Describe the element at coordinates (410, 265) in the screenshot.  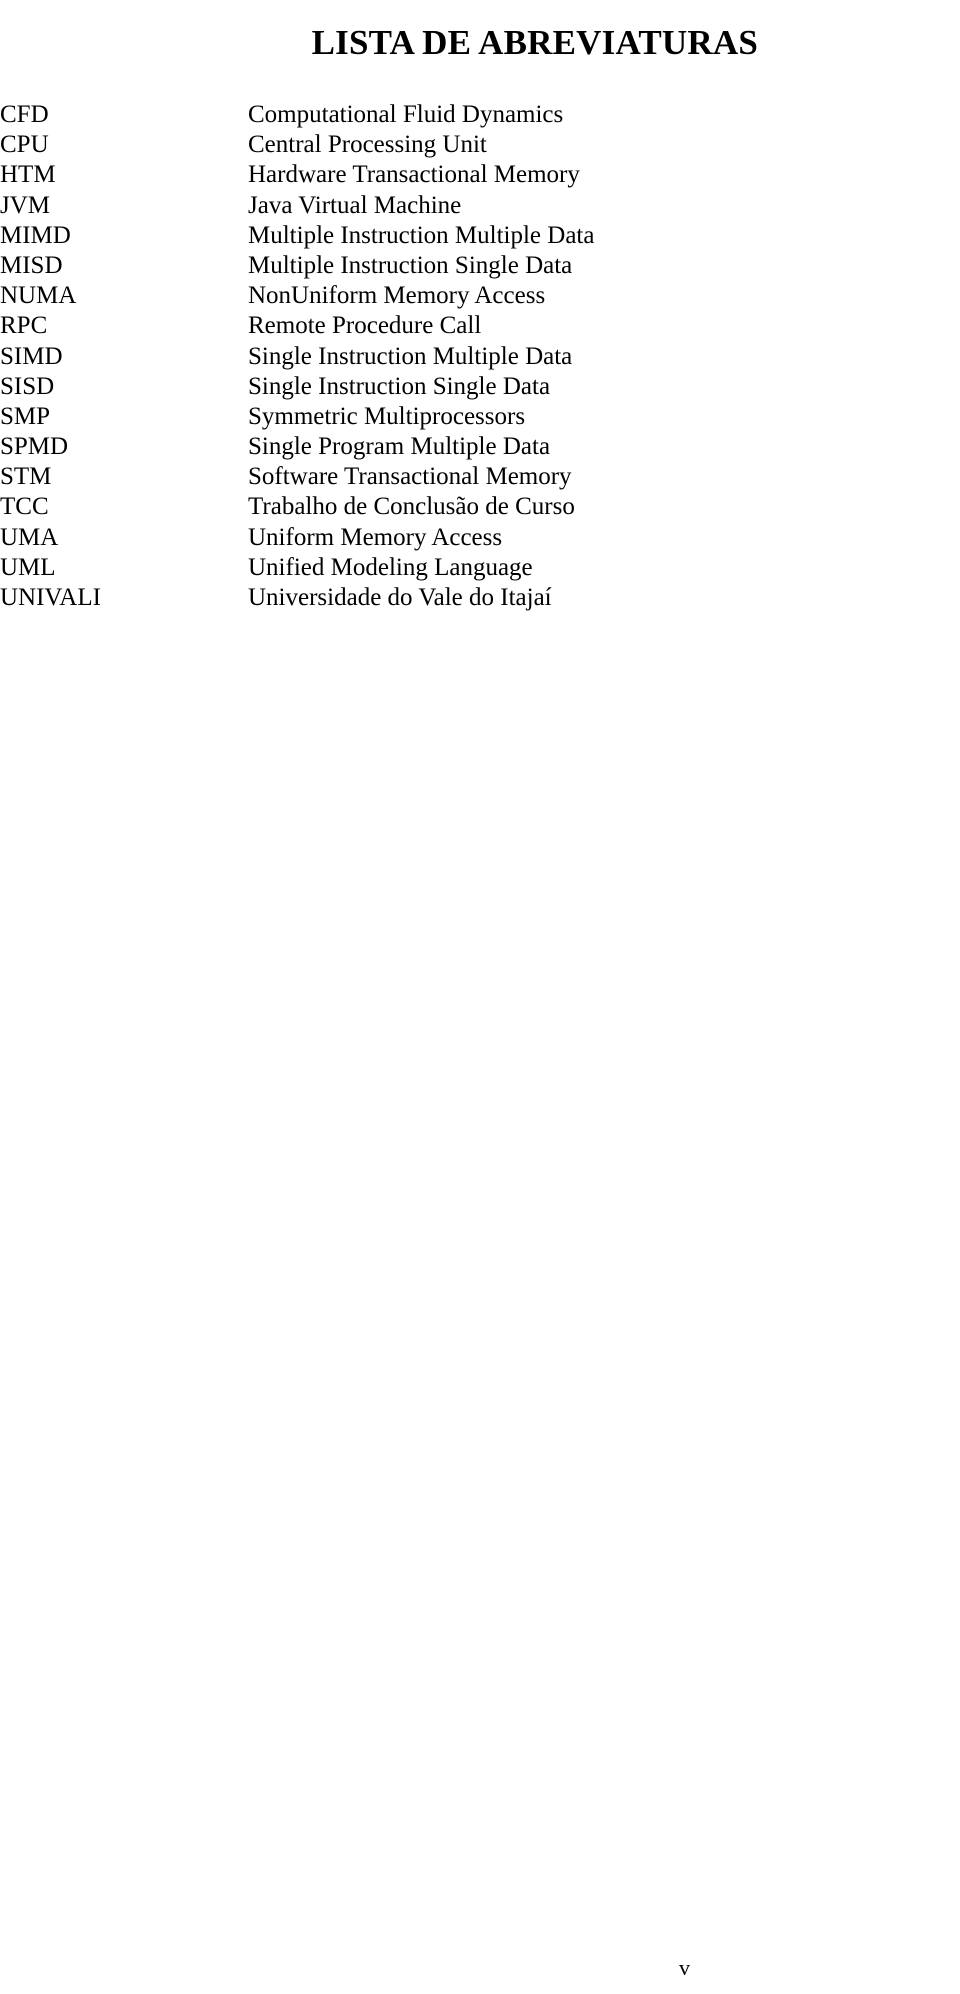
I see `abbreviation-definition: Multiple Instruction Single Data` at that location.